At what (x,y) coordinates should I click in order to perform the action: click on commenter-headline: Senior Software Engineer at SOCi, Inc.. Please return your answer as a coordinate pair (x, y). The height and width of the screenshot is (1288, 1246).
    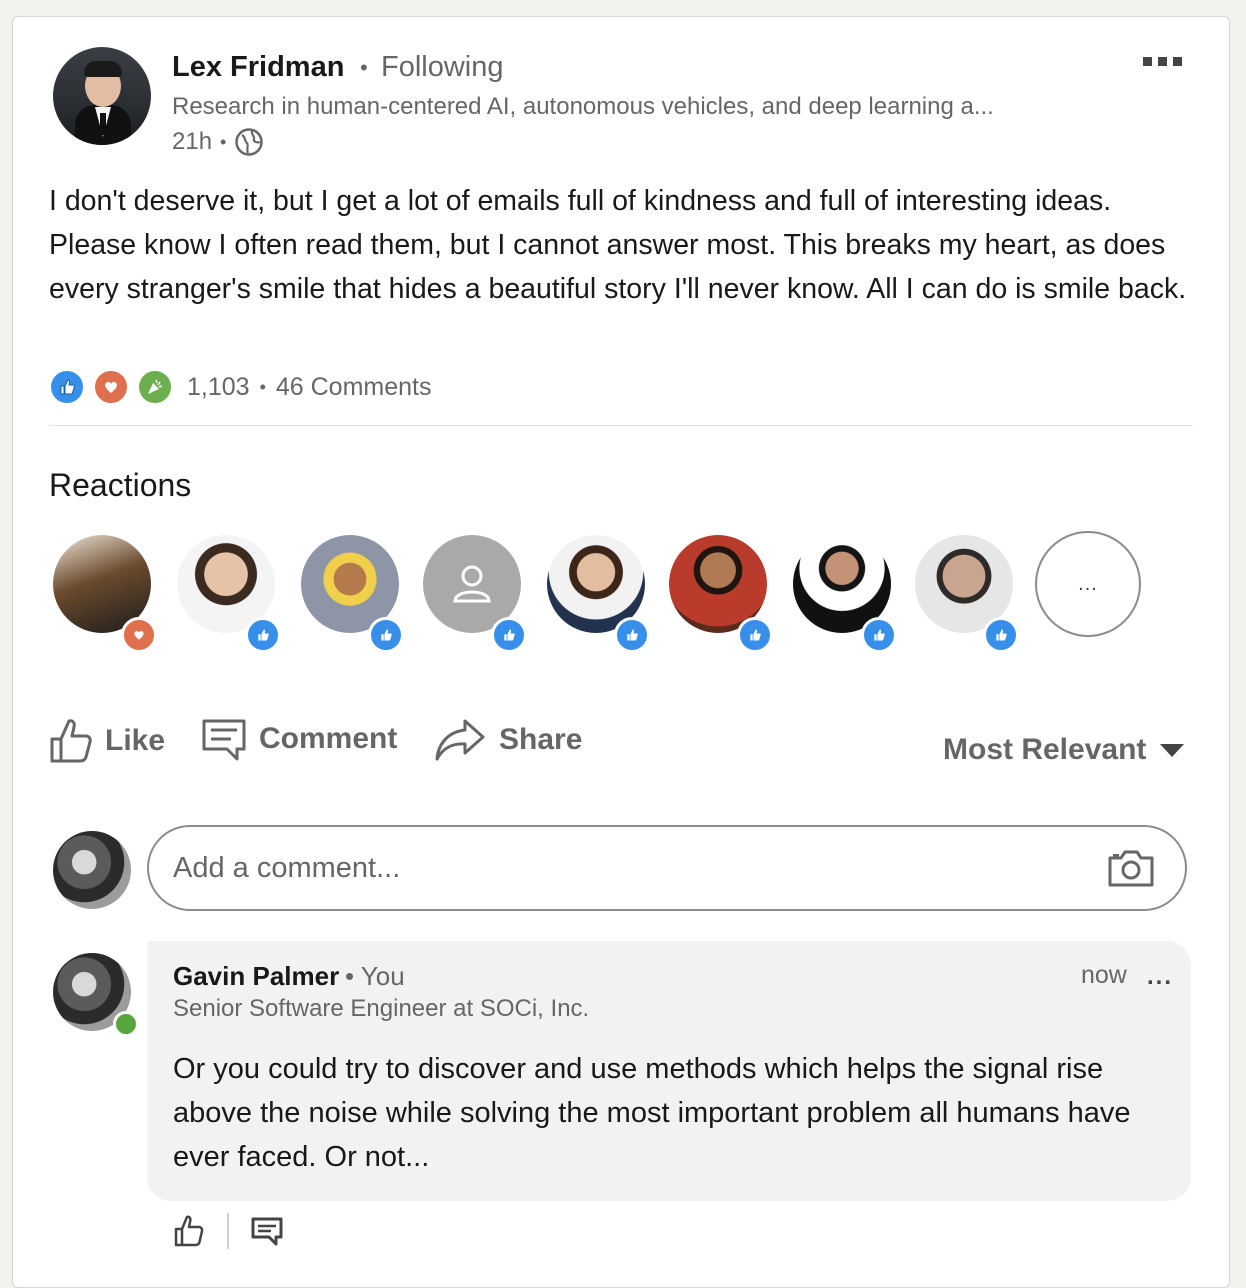
    Looking at the image, I should click on (381, 1008).